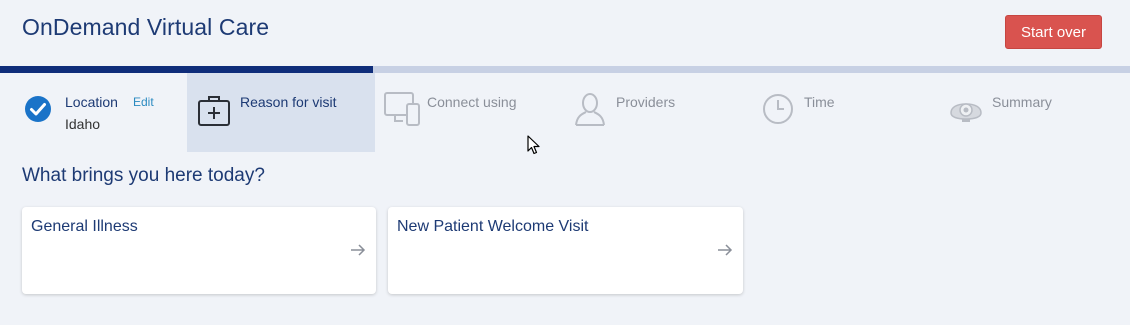 Image resolution: width=1130 pixels, height=325 pixels. What do you see at coordinates (534, 147) in the screenshot?
I see `mouse-cursor-icon` at bounding box center [534, 147].